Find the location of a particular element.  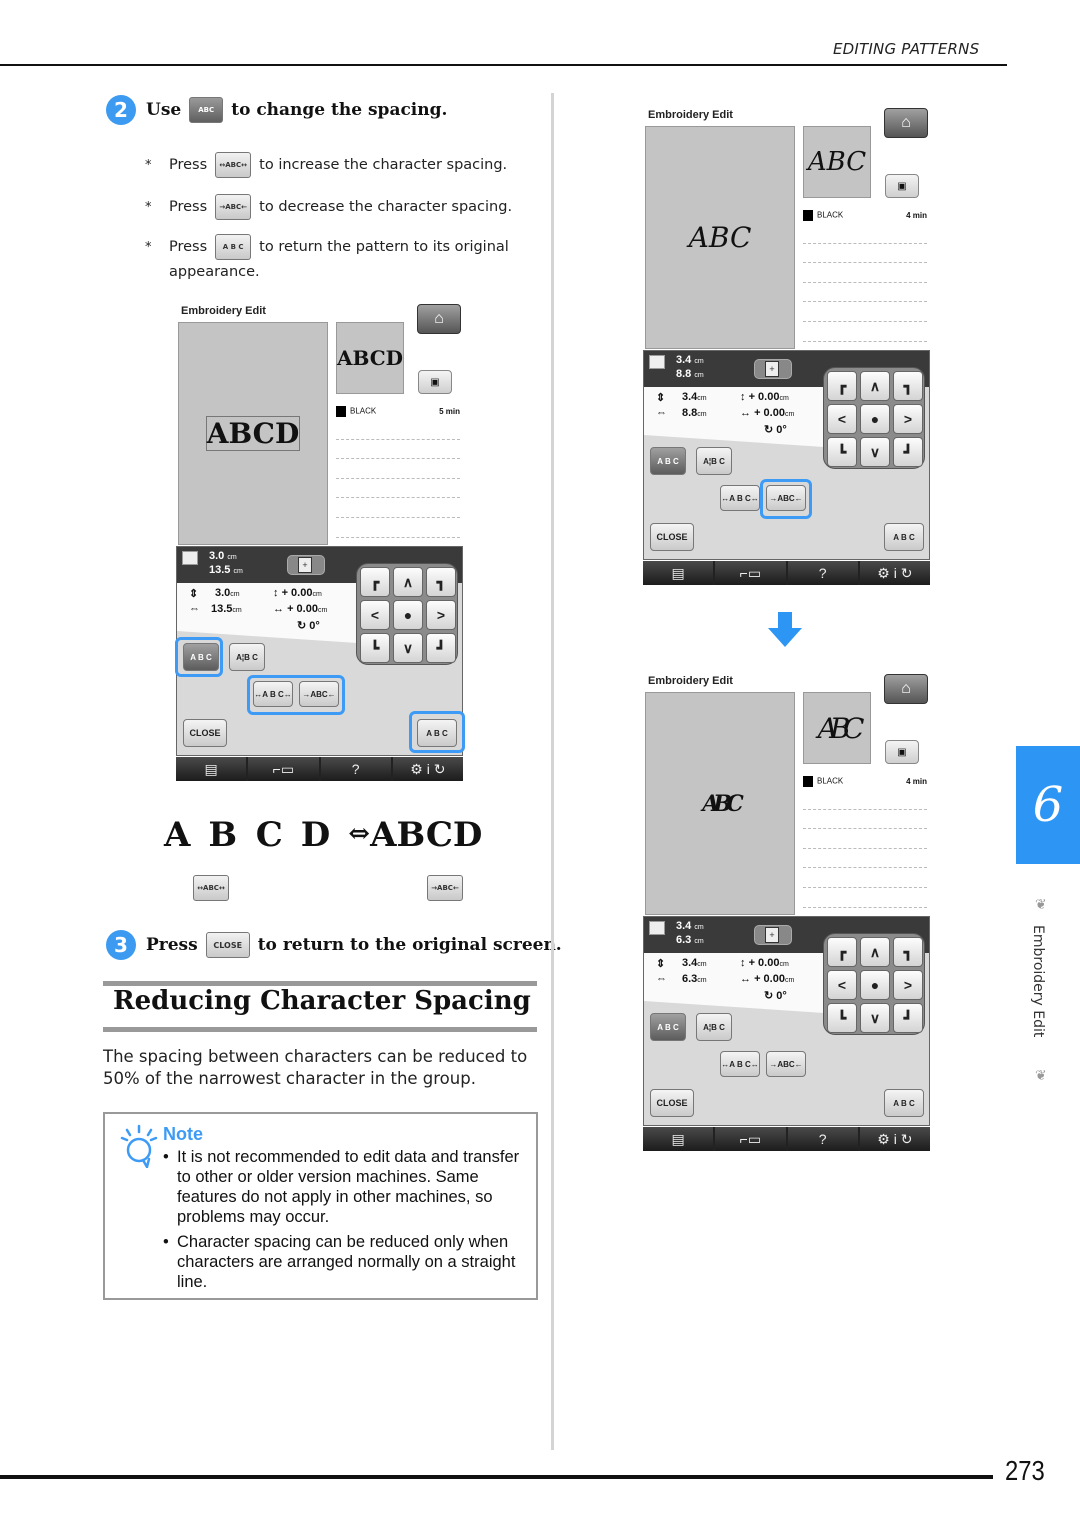

pattern-size: 3.4 cm 8.8 cm is located at coordinates (690, 367).